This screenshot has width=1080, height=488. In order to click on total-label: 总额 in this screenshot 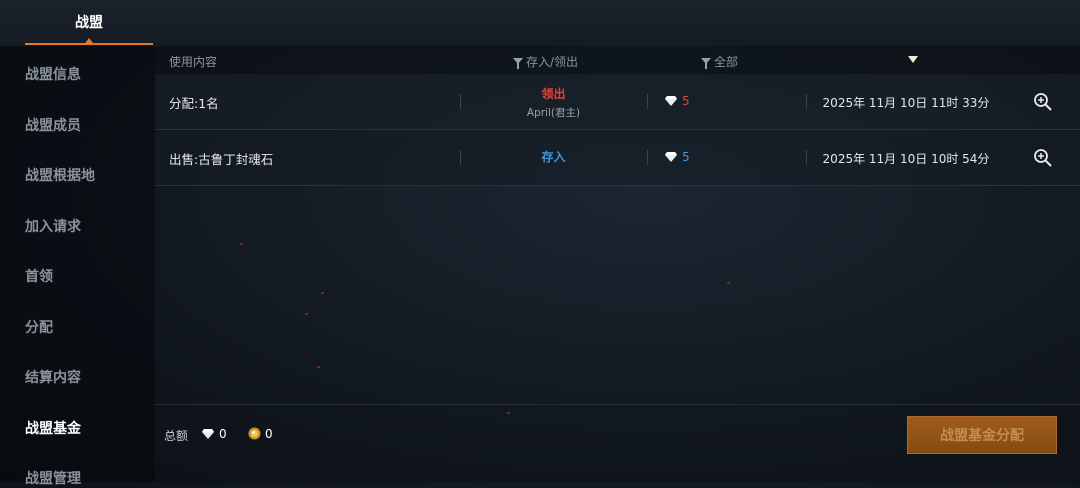, I will do `click(176, 436)`.